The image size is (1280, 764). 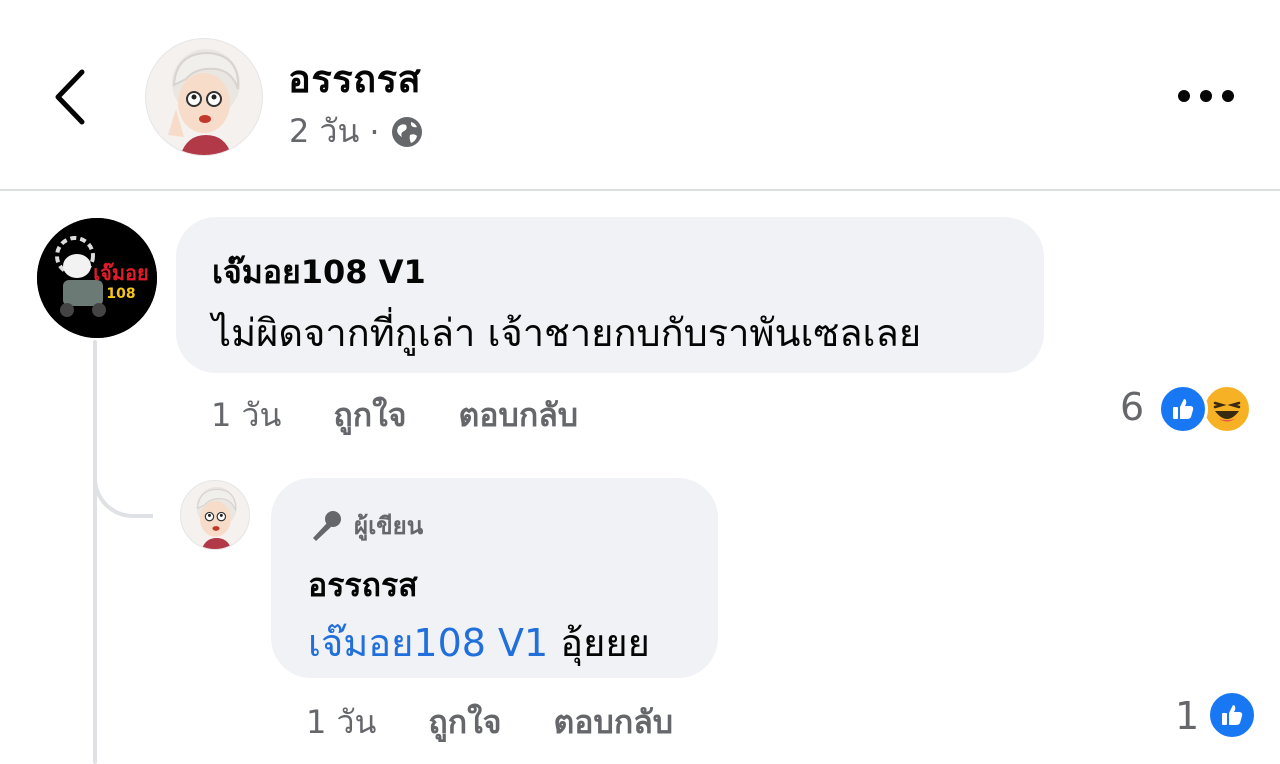 I want to click on reply-reaction-summary, so click(x=1232, y=715).